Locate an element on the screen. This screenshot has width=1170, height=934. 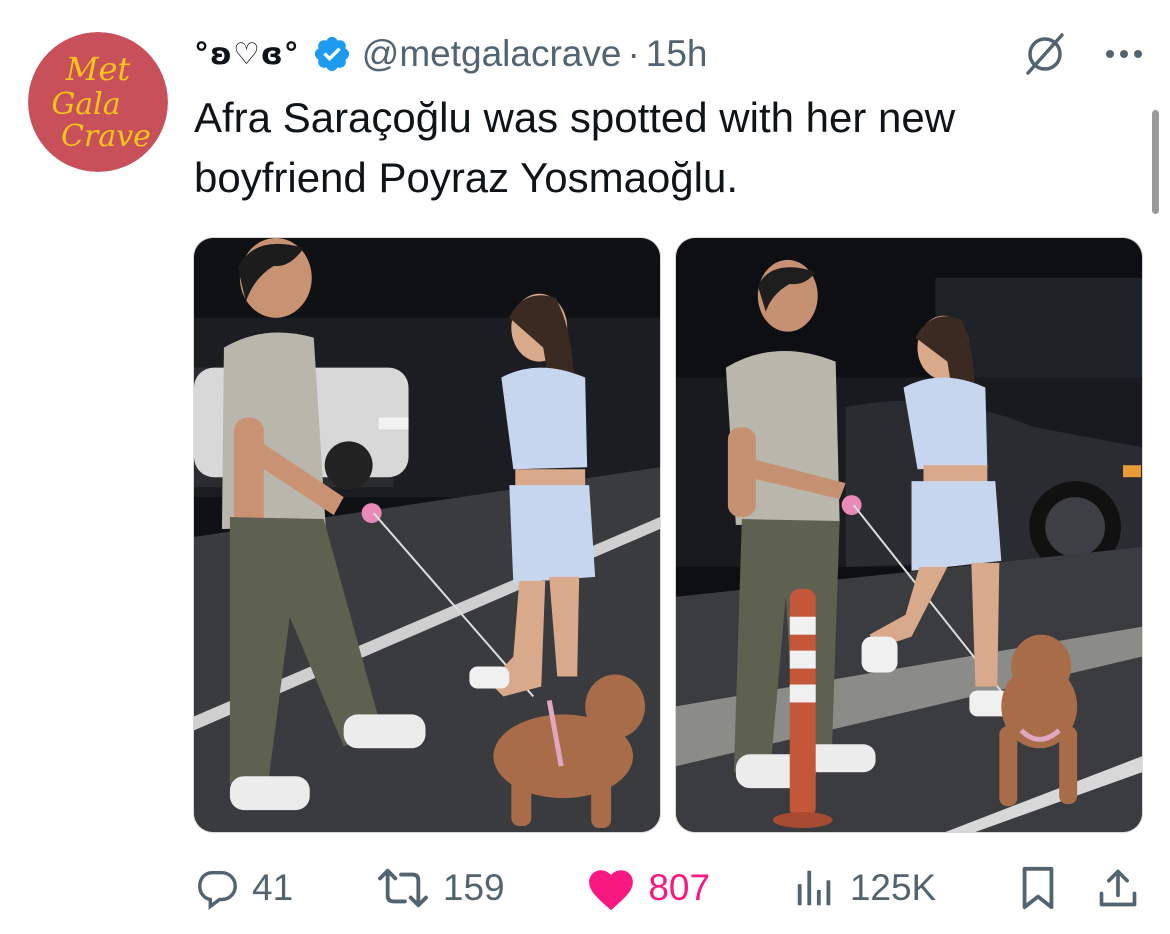
avatar: Met Gala Crave is located at coordinates (98, 102).